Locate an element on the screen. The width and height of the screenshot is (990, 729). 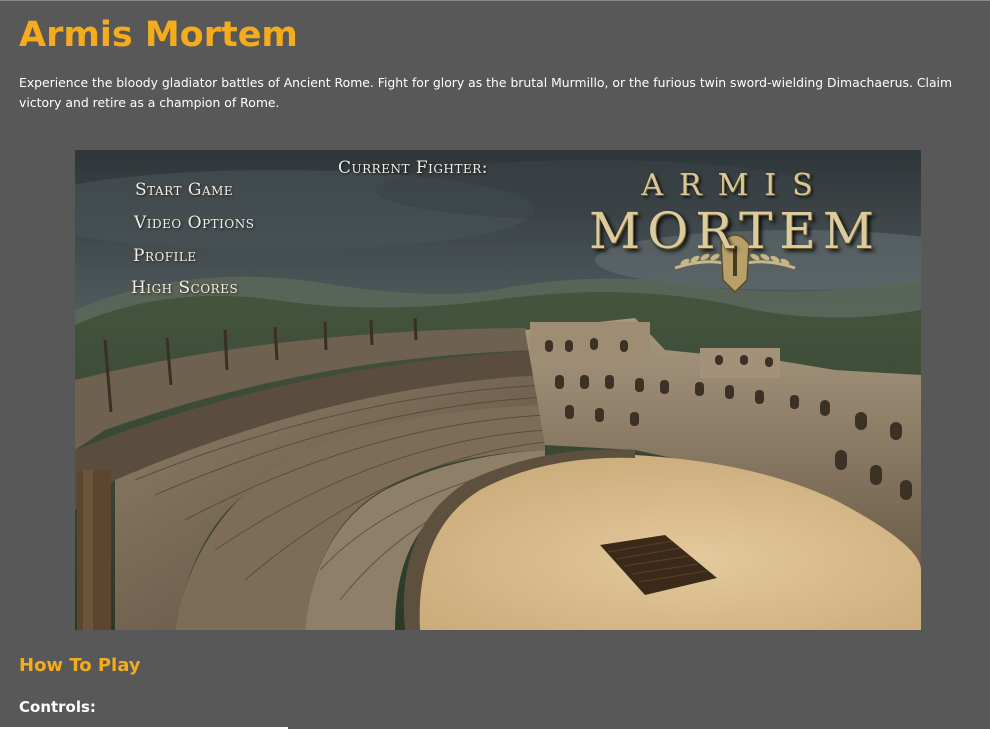
menu-start-game: Start Game is located at coordinates (184, 190).